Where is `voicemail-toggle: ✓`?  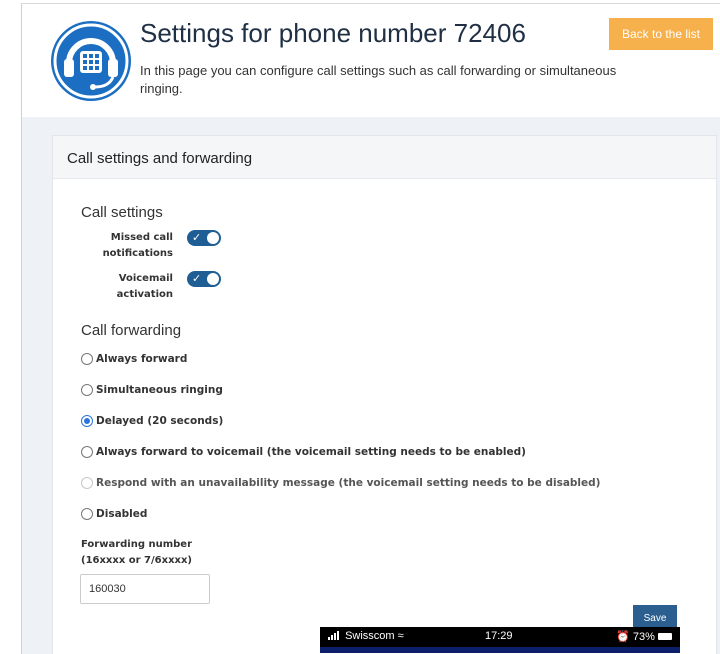
voicemail-toggle: ✓ is located at coordinates (204, 279).